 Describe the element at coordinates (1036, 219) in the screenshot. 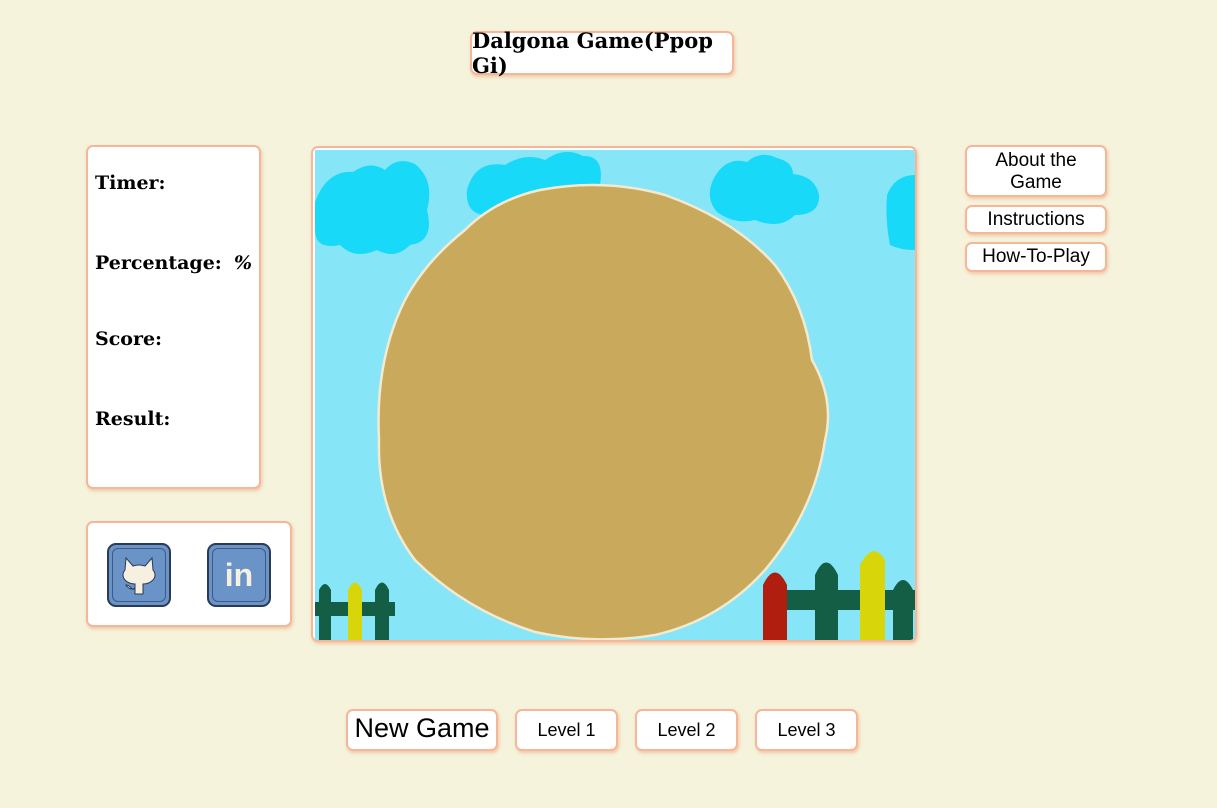

I see `instructions-button: Instructions` at that location.